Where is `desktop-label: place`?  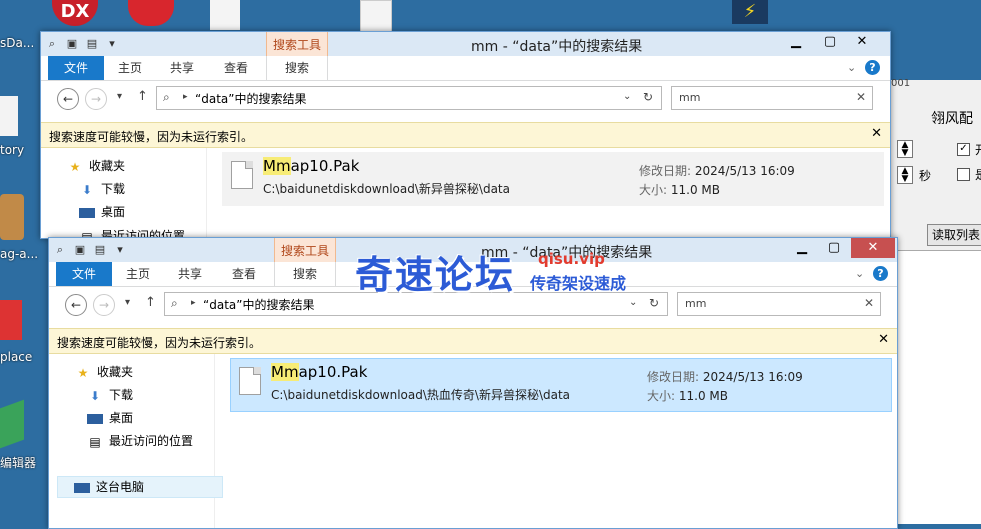 desktop-label: place is located at coordinates (16, 357).